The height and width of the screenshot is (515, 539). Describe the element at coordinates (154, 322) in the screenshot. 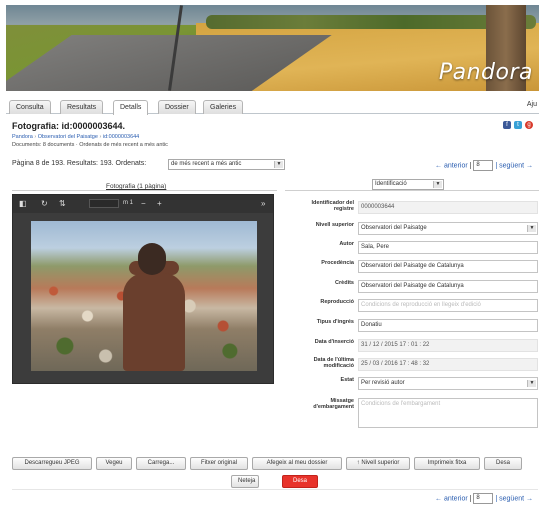

I see `photo-photographer` at that location.